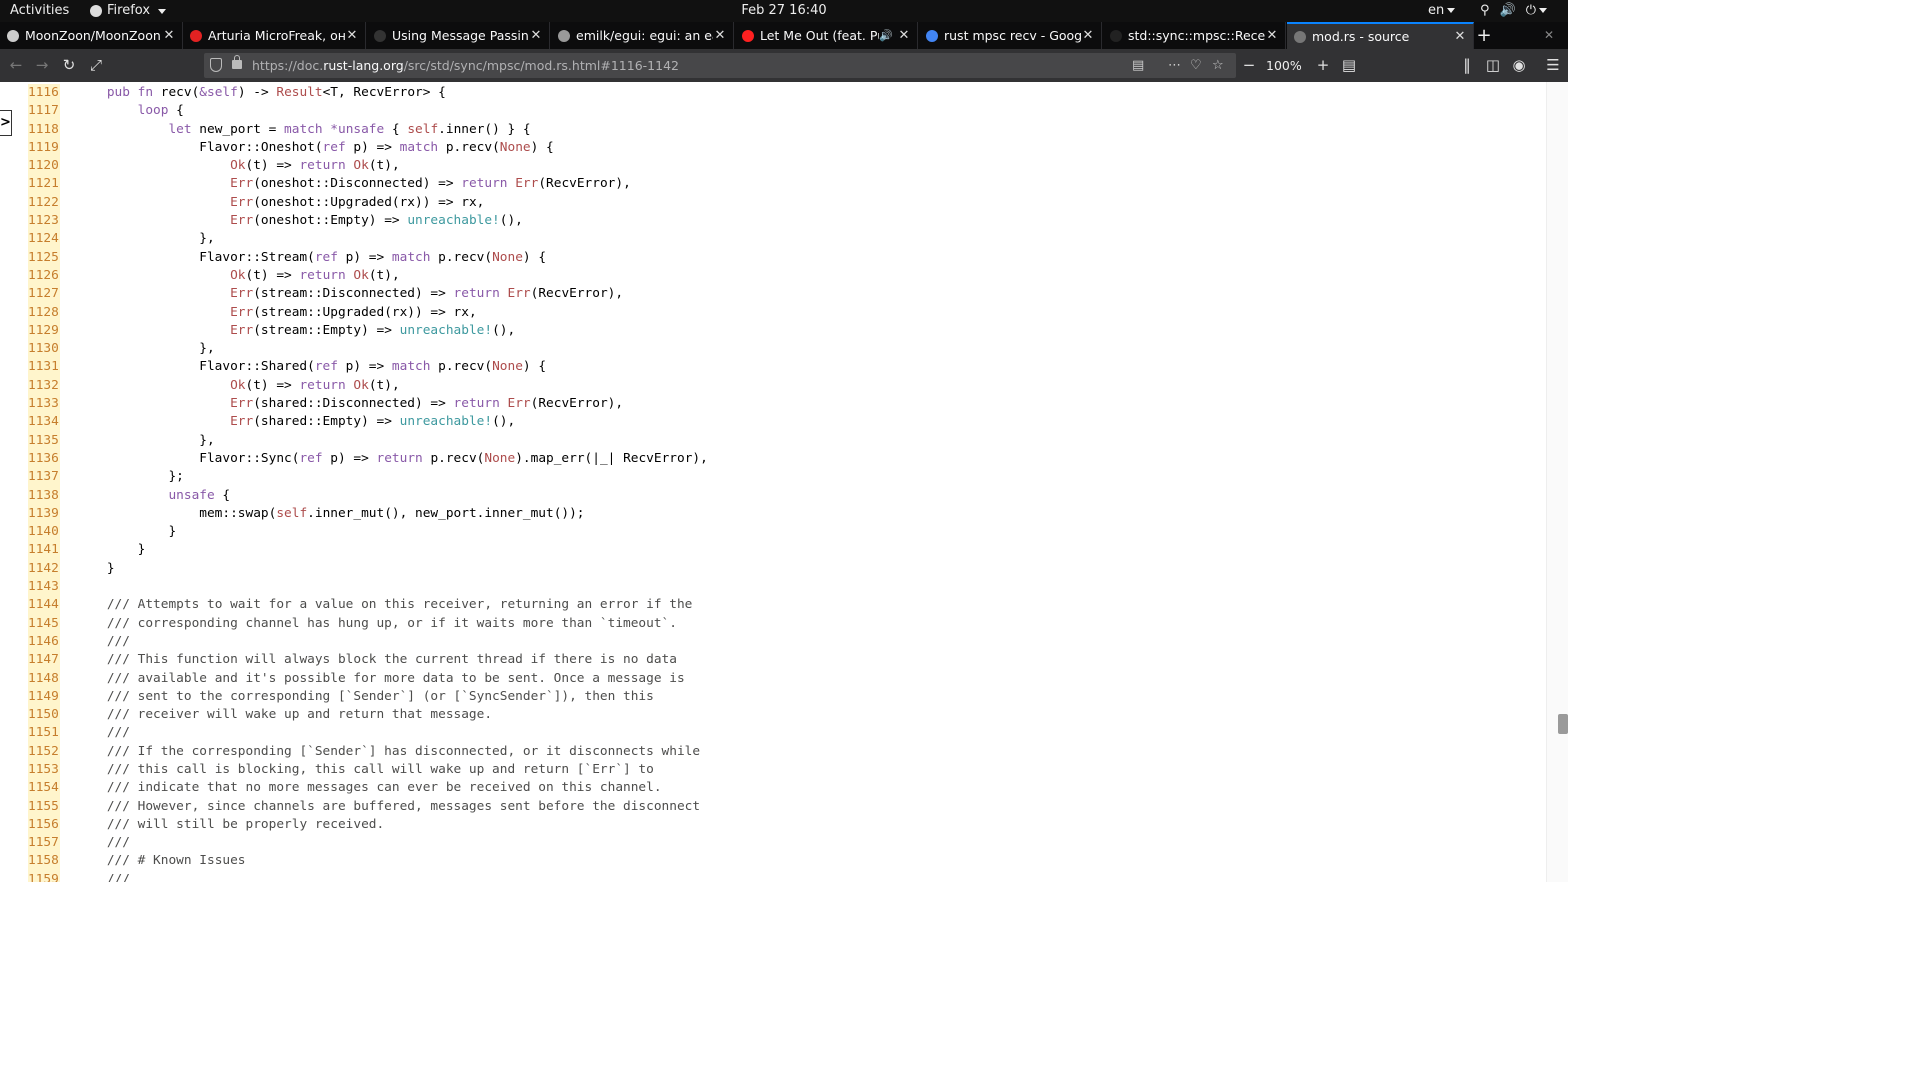 The image size is (1920, 1080). I want to click on system-top-bar: Feb 27 16:40 Activities Firefox en ⚲ 🔊 ⏻, so click(784, 11).